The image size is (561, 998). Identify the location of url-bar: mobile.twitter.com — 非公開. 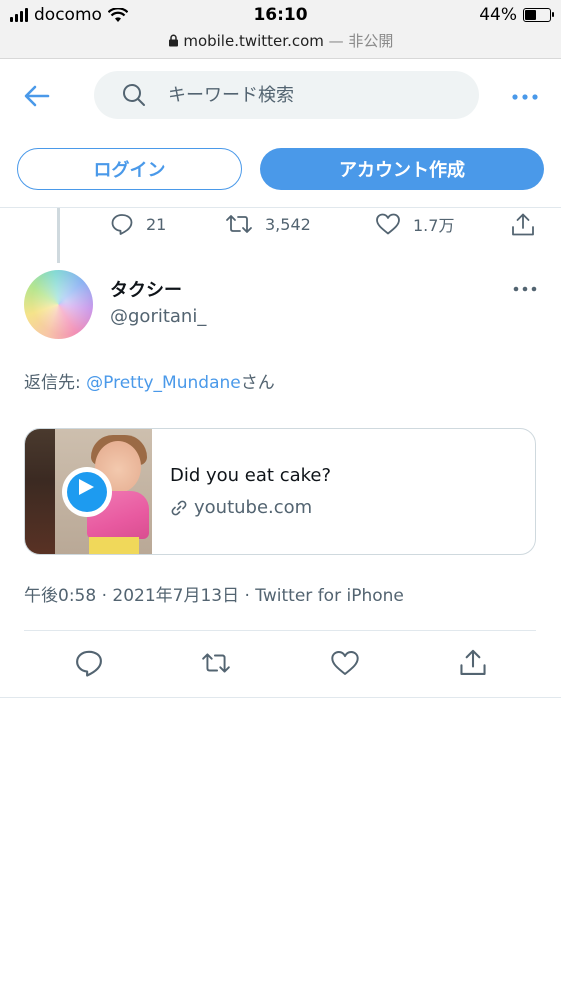
(280, 40).